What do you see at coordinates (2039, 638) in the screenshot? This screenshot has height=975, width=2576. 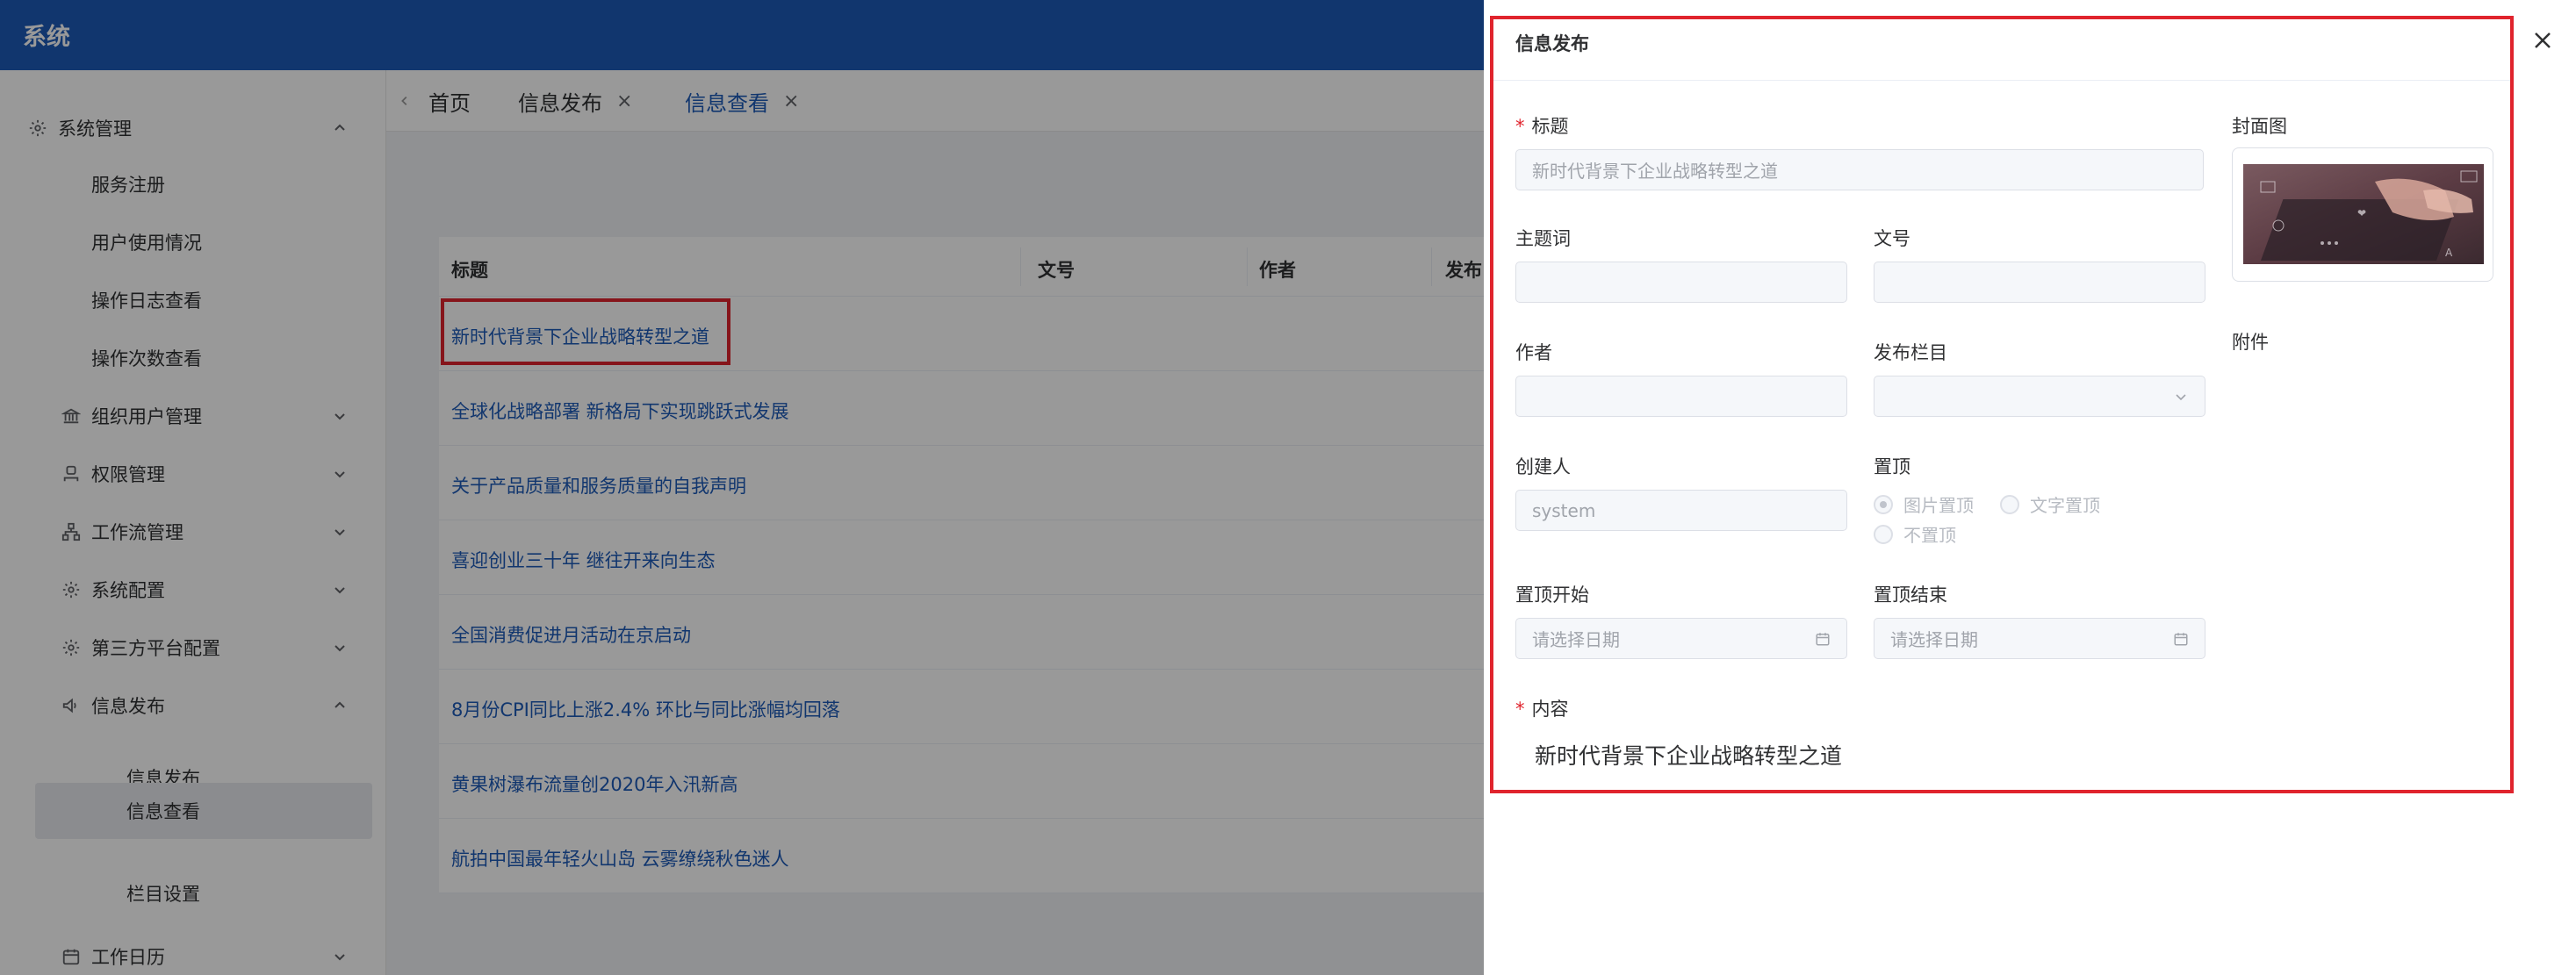 I see `top-end-date-input: 请选择日期` at bounding box center [2039, 638].